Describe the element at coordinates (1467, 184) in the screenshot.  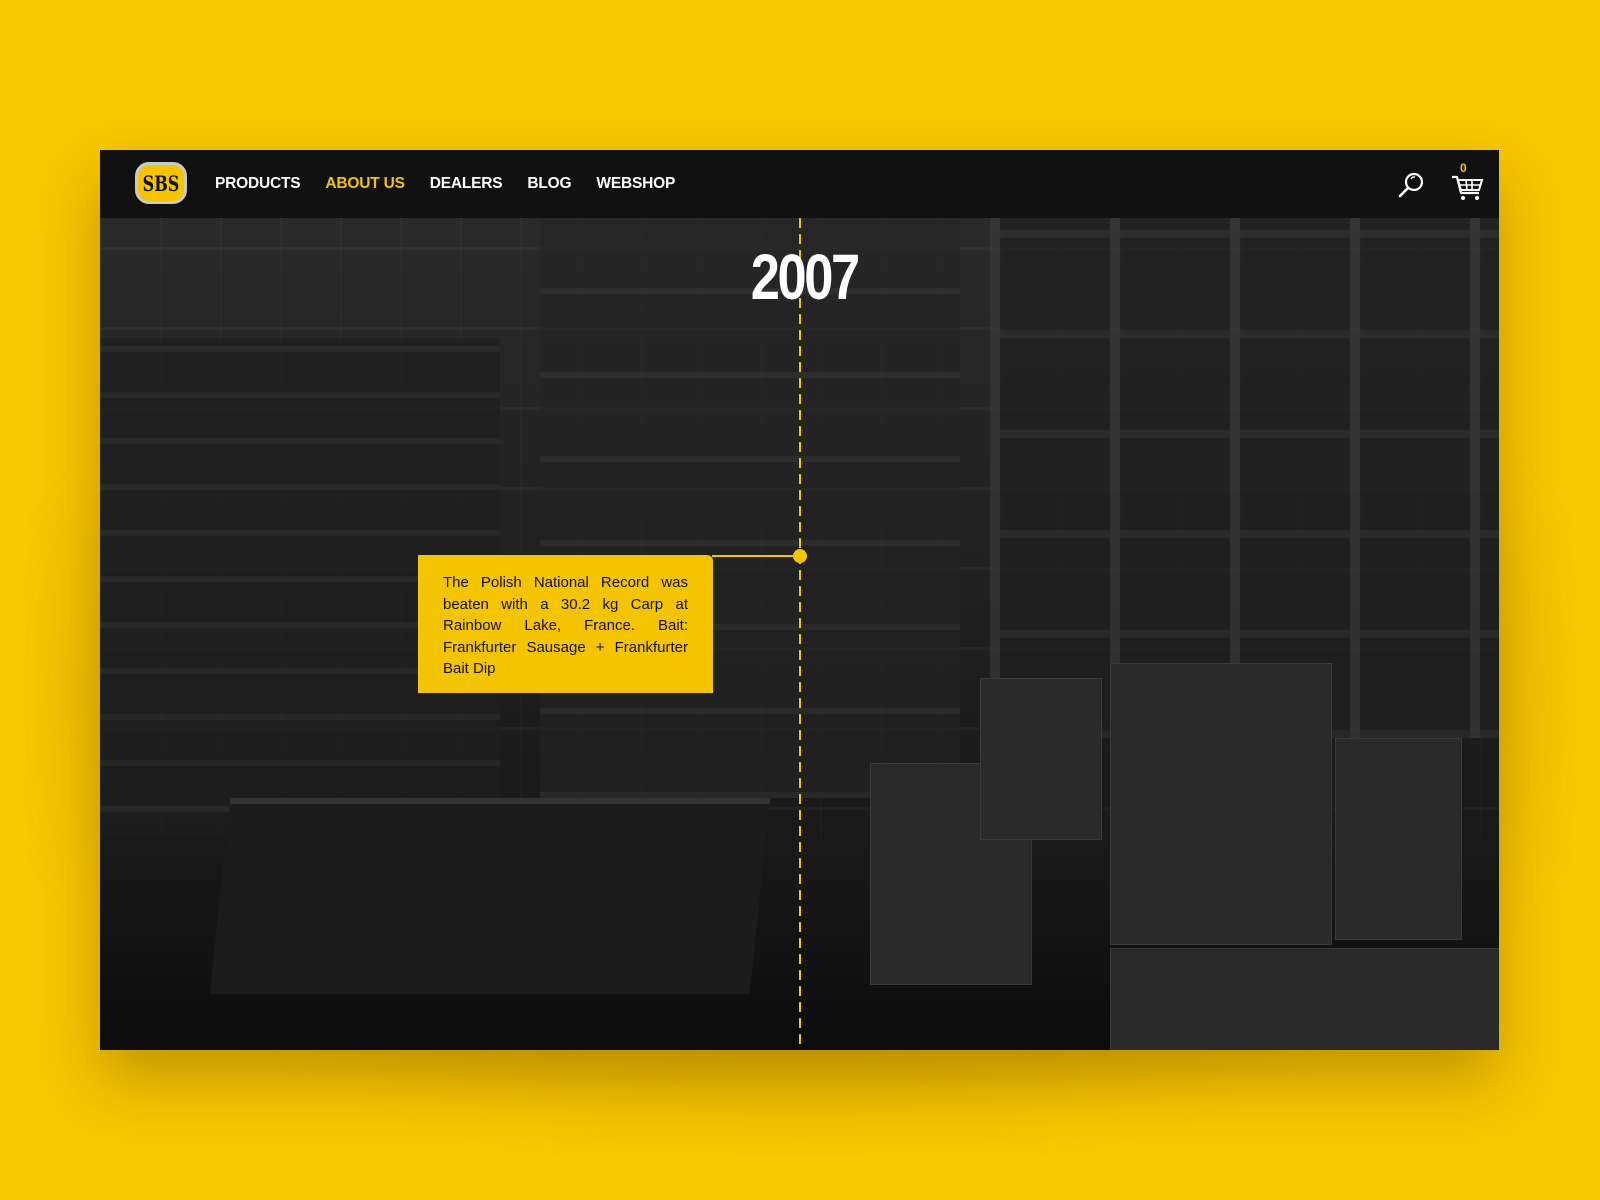
I see `cart-icon` at that location.